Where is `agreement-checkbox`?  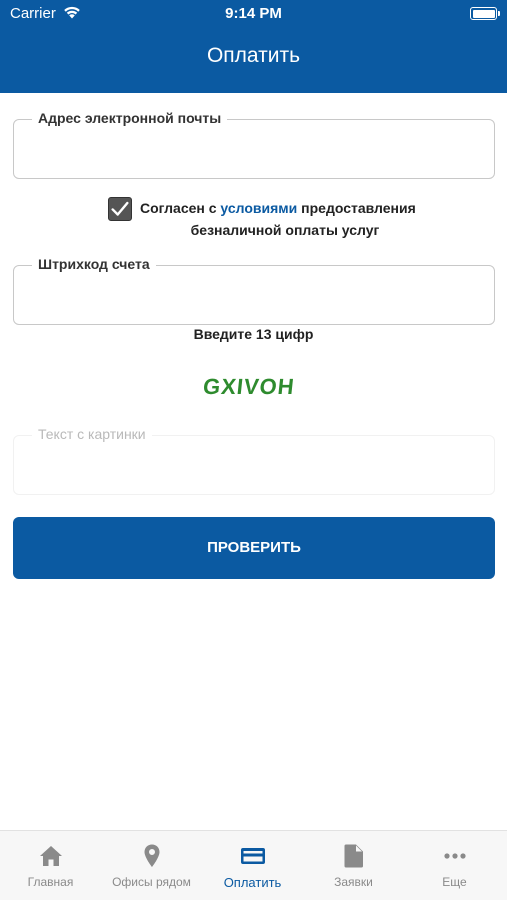
agreement-checkbox is located at coordinates (120, 209).